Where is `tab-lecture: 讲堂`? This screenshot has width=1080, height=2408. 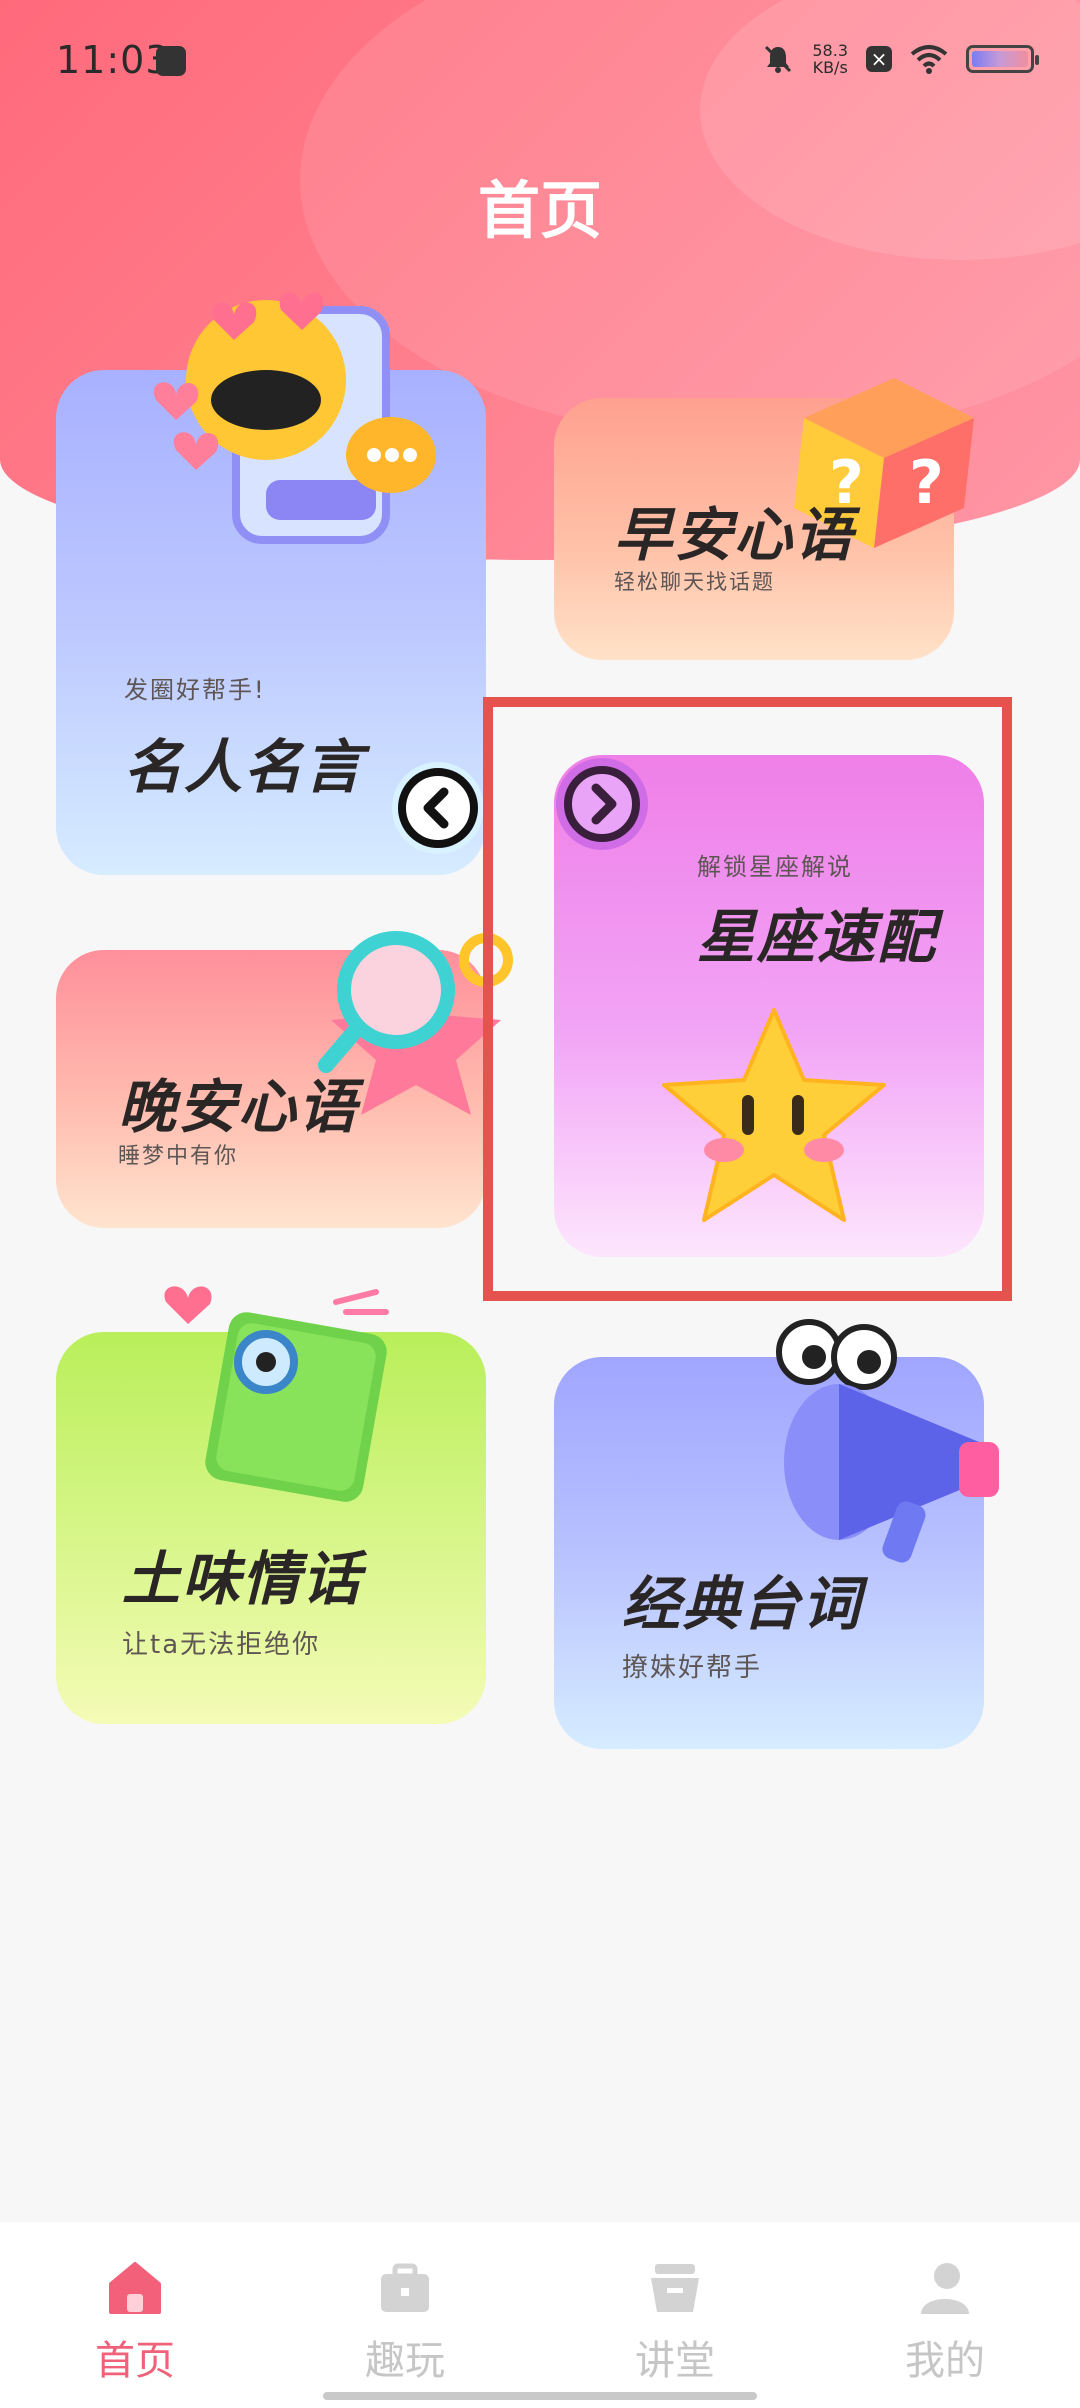 tab-lecture: 讲堂 is located at coordinates (675, 2315).